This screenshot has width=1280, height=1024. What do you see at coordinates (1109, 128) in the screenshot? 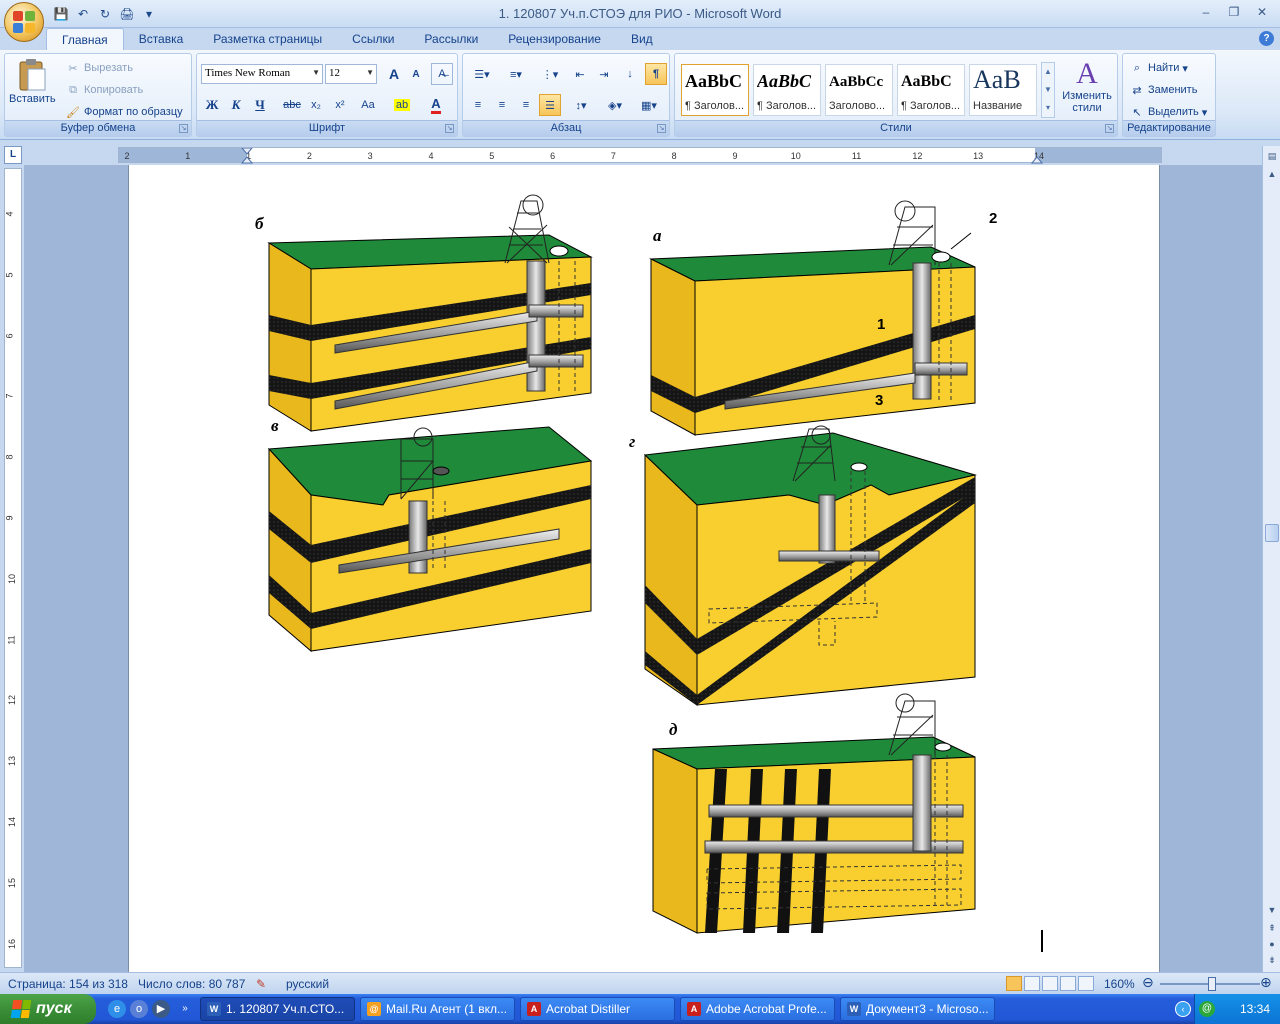
I see `styles-launcher-icon: ↘` at bounding box center [1109, 128].